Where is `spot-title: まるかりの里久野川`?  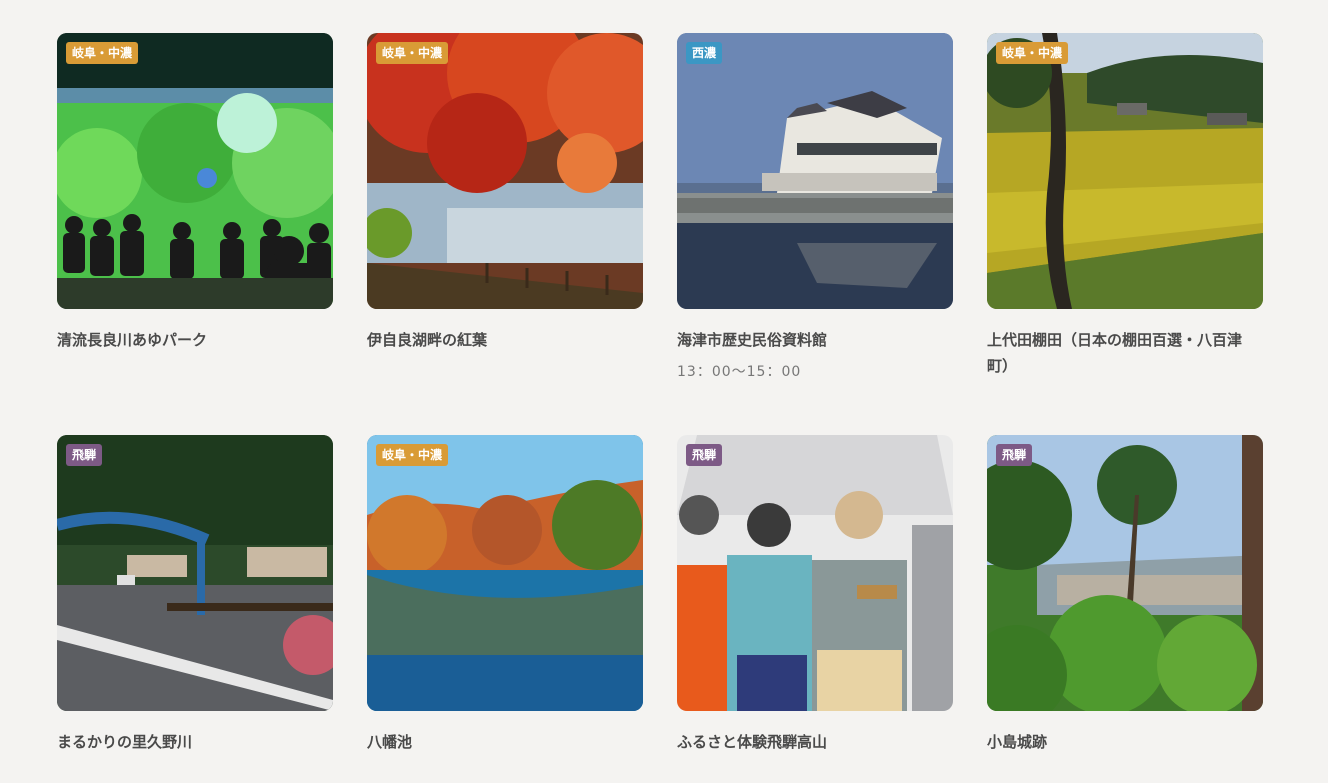
spot-title: まるかりの里久野川 is located at coordinates (195, 742).